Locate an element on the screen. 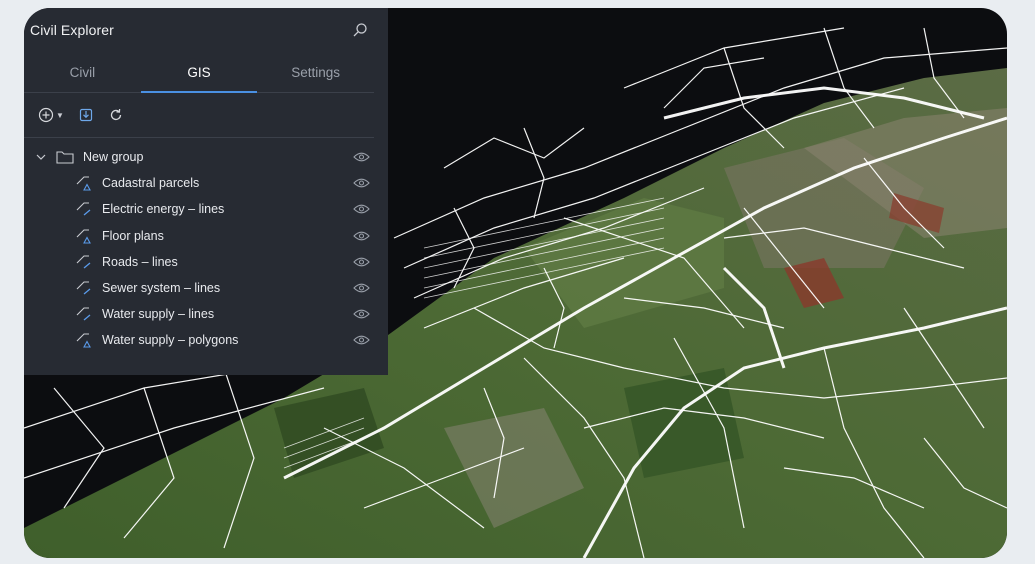 The height and width of the screenshot is (564, 1035). layer-item-water-supply-polygons: Water supply – polygons is located at coordinates (206, 340).